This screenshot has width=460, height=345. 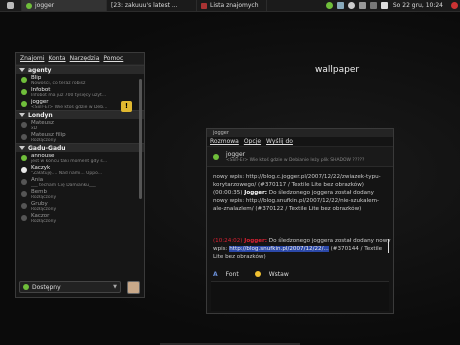 I want to click on mail-icon, so click(x=384, y=5).